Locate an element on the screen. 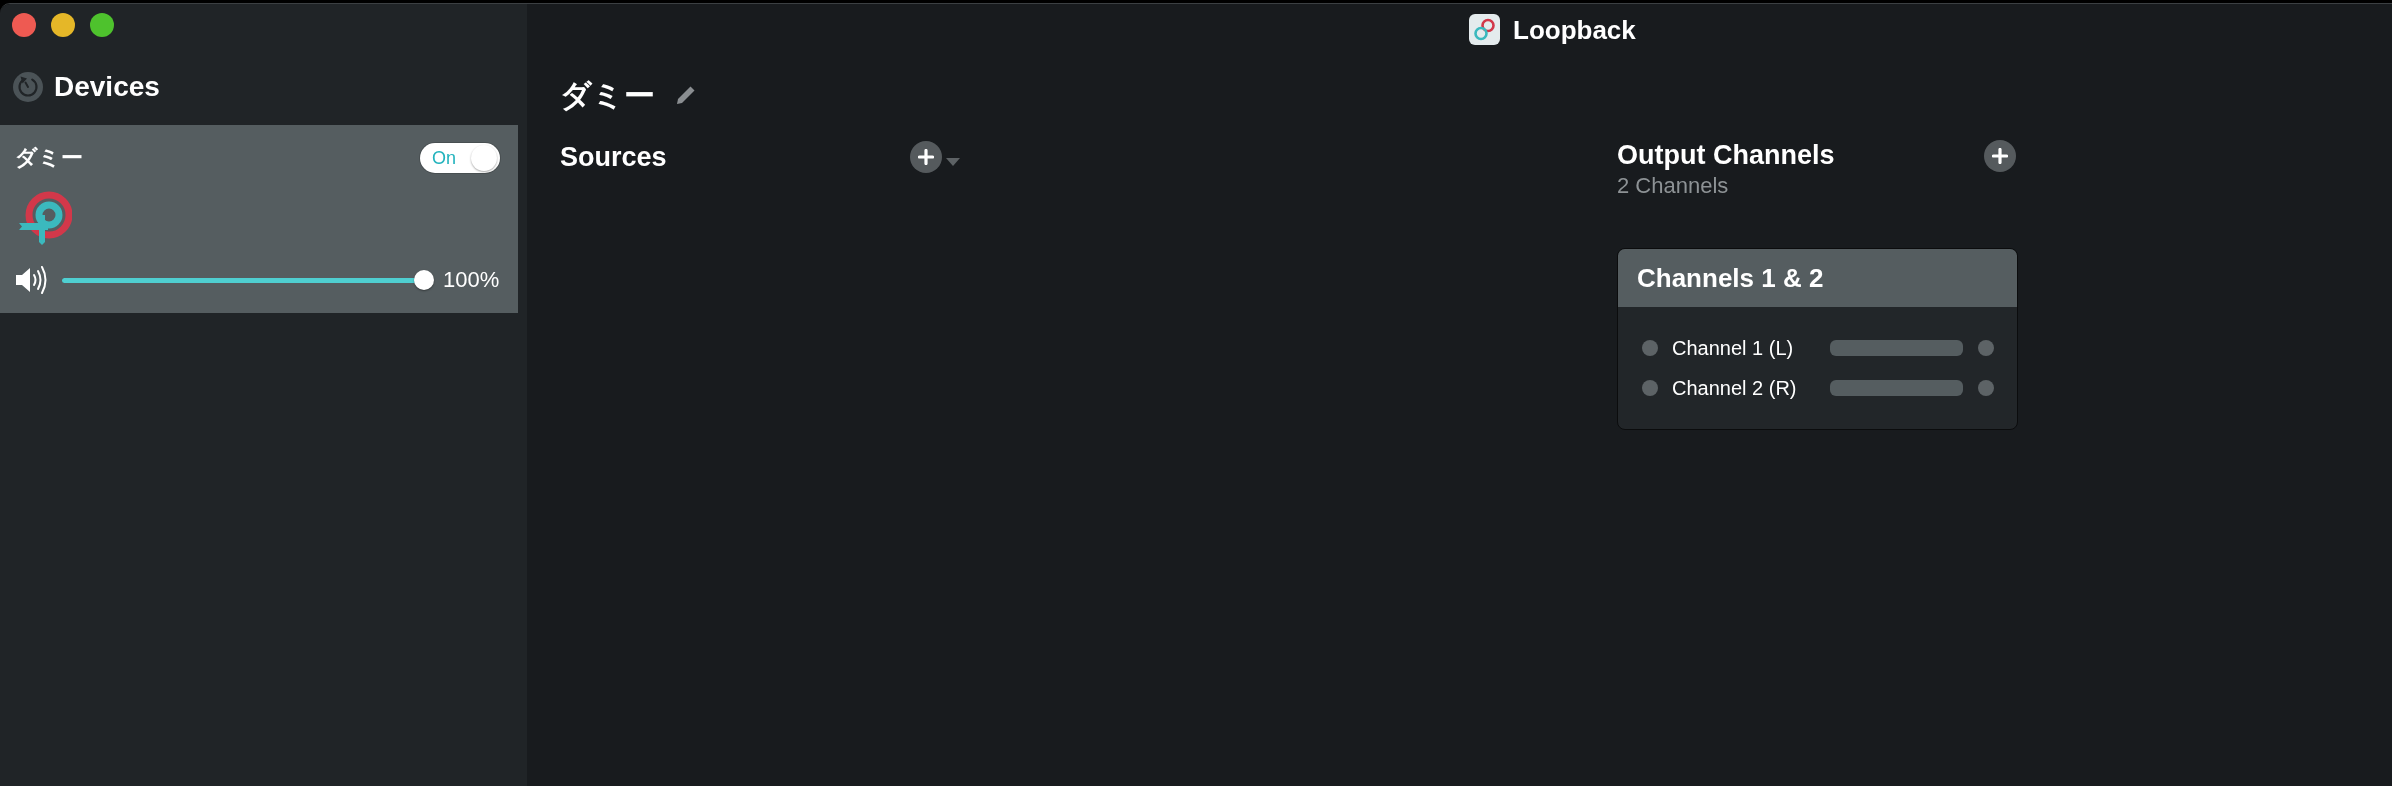 The image size is (2392, 786). add-channel-button is located at coordinates (2000, 156).